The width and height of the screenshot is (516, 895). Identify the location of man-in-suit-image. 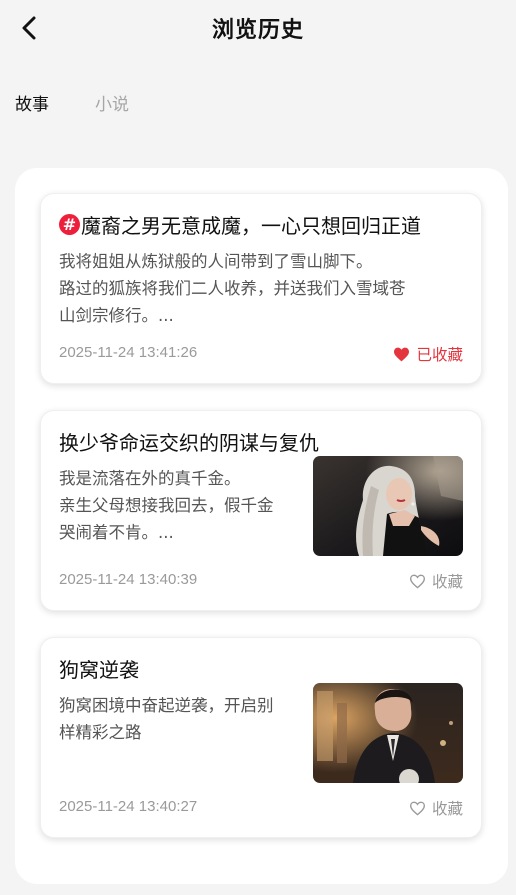
(388, 733).